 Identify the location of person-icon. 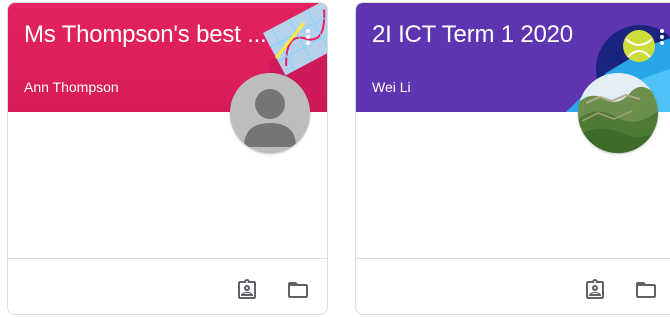
(270, 113).